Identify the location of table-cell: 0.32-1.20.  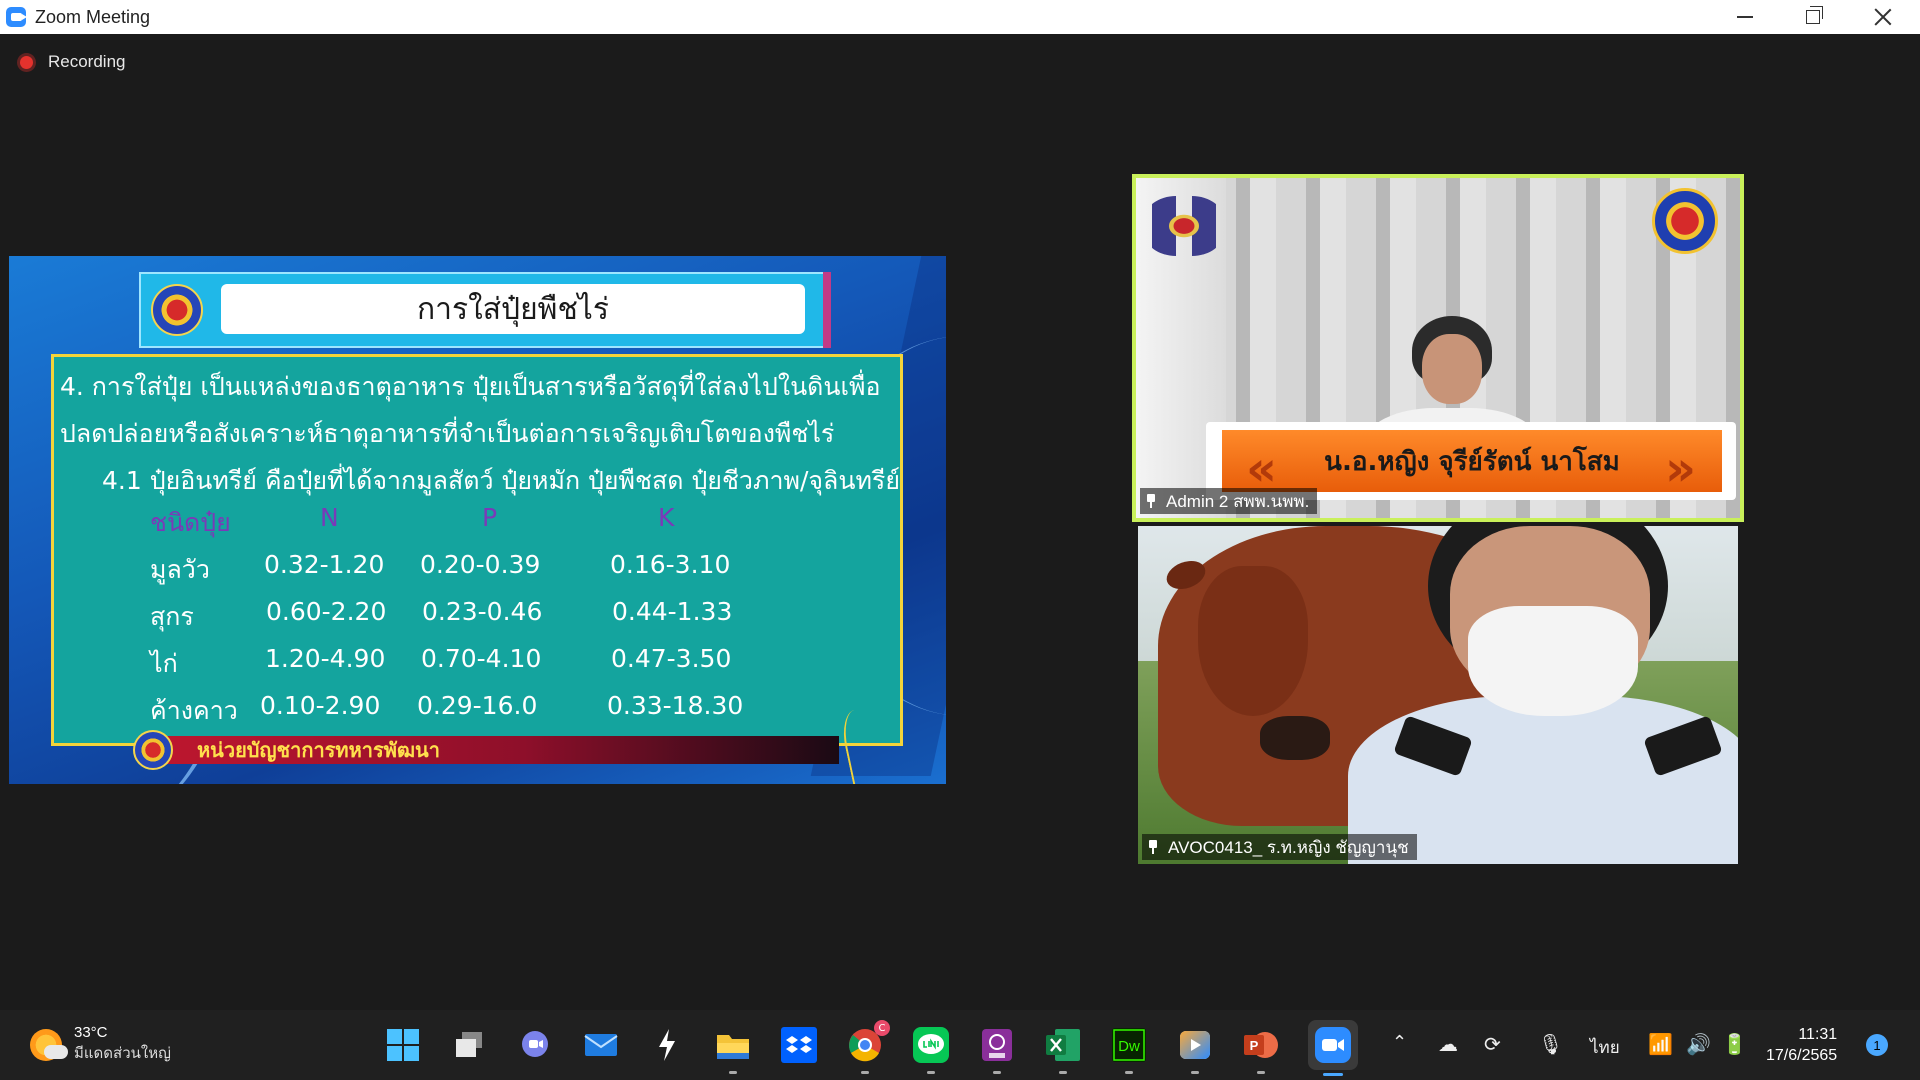
(324, 564).